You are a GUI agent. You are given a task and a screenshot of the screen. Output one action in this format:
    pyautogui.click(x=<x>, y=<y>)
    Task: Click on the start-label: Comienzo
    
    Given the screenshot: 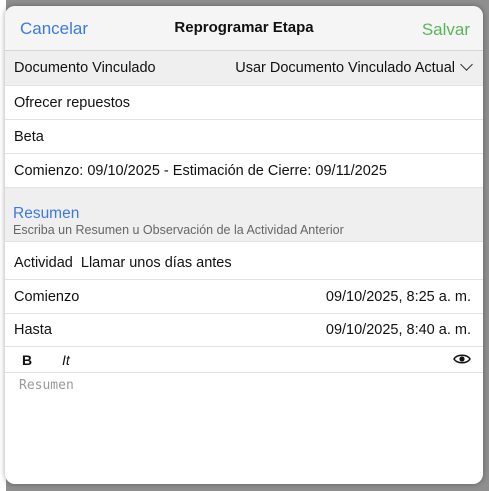 What is the action you would take?
    pyautogui.click(x=47, y=297)
    